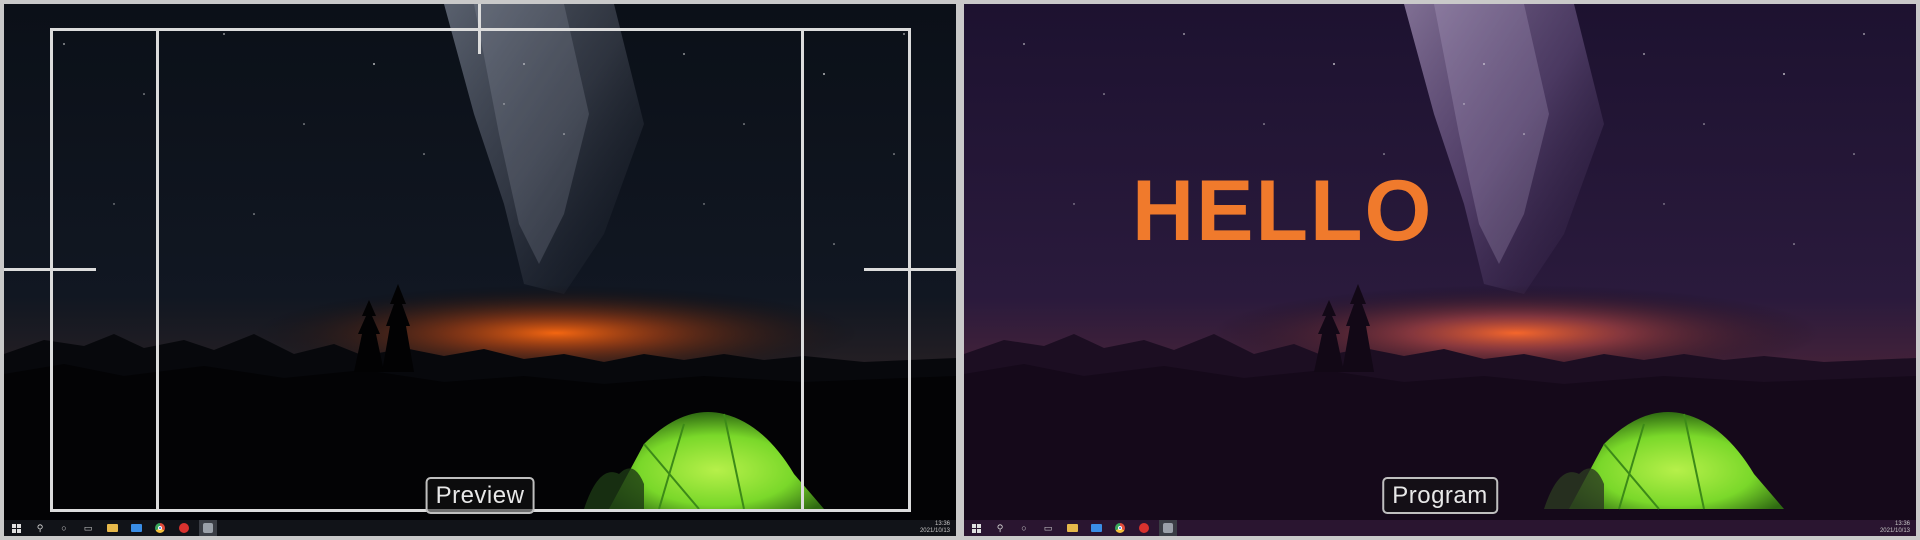 The width and height of the screenshot is (1920, 540). Describe the element at coordinates (1282, 211) in the screenshot. I see `hello-text-overlay: HELLO` at that location.